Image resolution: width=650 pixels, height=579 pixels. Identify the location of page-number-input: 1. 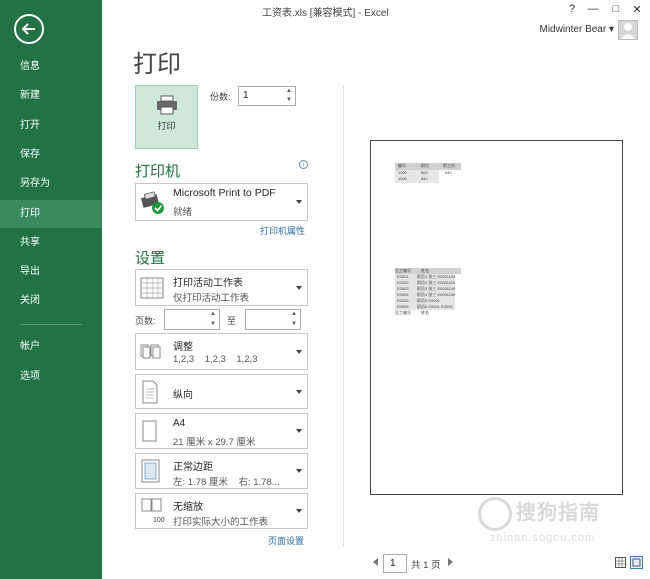
(395, 563).